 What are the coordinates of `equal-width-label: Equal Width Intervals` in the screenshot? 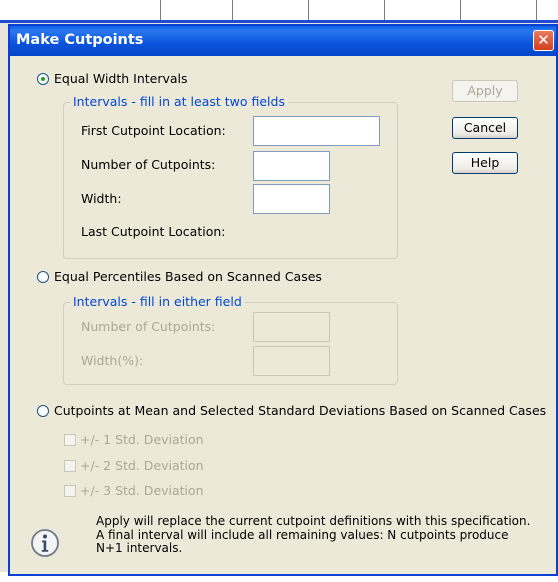 It's located at (121, 78).